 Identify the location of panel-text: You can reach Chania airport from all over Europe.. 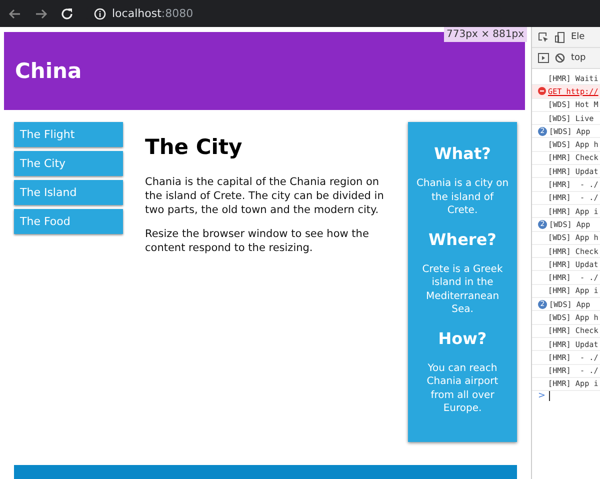
(463, 389).